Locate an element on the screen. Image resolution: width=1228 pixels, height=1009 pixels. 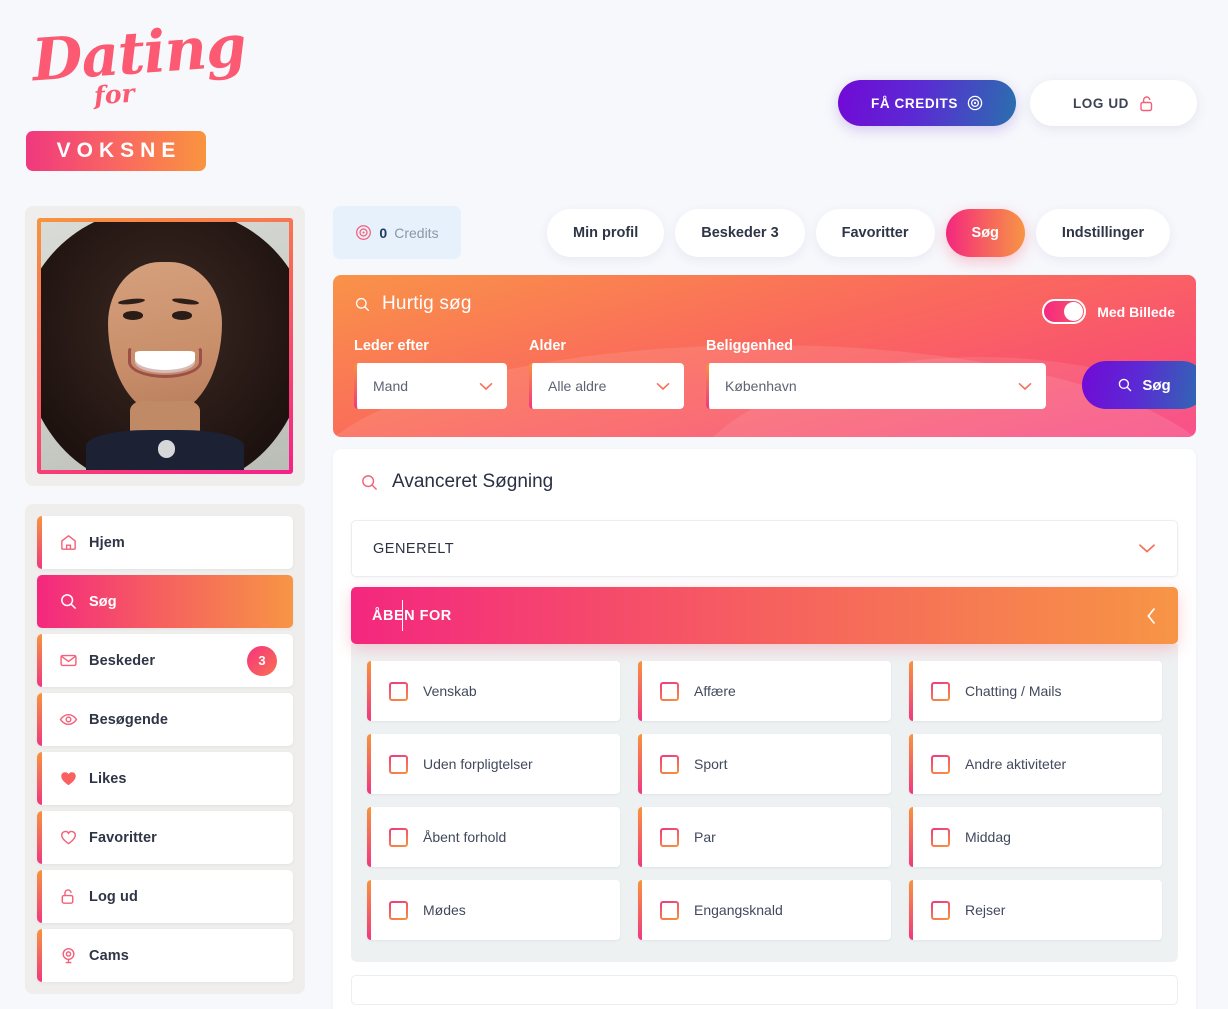
site-logo: Dating for VOKSNE is located at coordinates (137, 95).